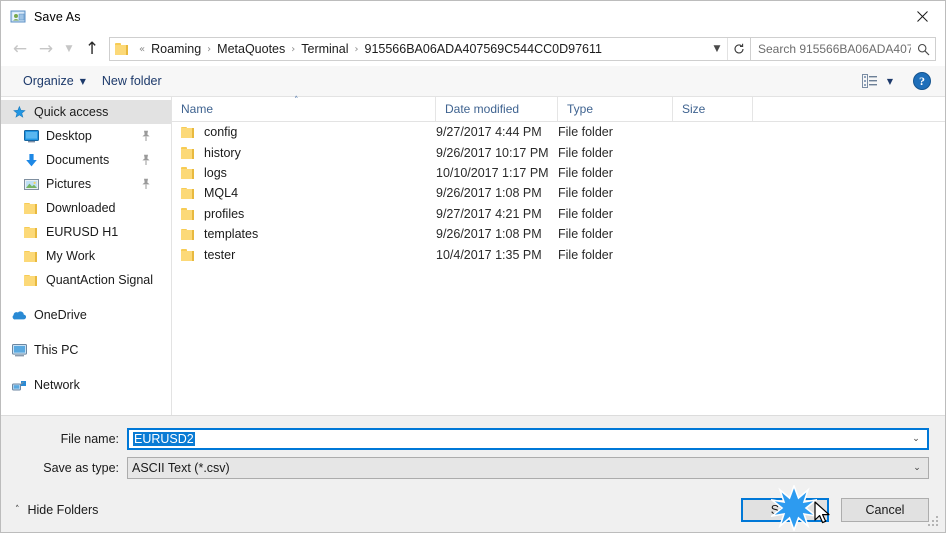  I want to click on file-name-label: tester, so click(220, 254).